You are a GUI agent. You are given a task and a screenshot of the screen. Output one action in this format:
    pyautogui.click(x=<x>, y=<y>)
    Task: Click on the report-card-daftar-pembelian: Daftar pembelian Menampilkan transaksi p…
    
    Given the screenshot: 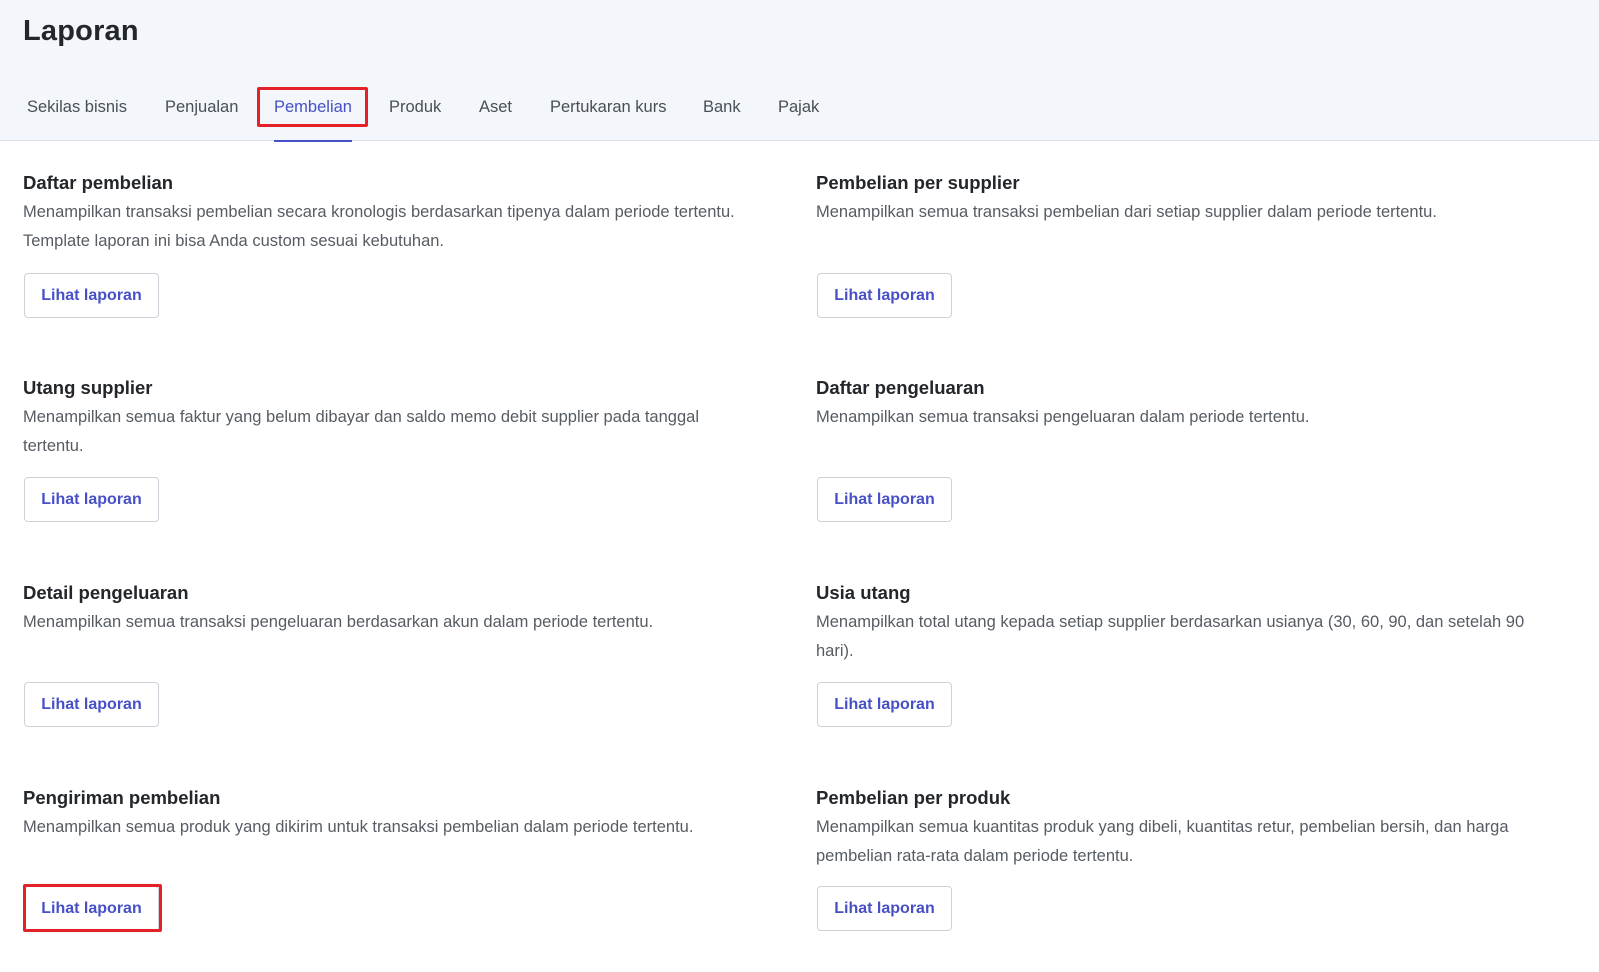 What is the action you would take?
    pyautogui.click(x=393, y=213)
    